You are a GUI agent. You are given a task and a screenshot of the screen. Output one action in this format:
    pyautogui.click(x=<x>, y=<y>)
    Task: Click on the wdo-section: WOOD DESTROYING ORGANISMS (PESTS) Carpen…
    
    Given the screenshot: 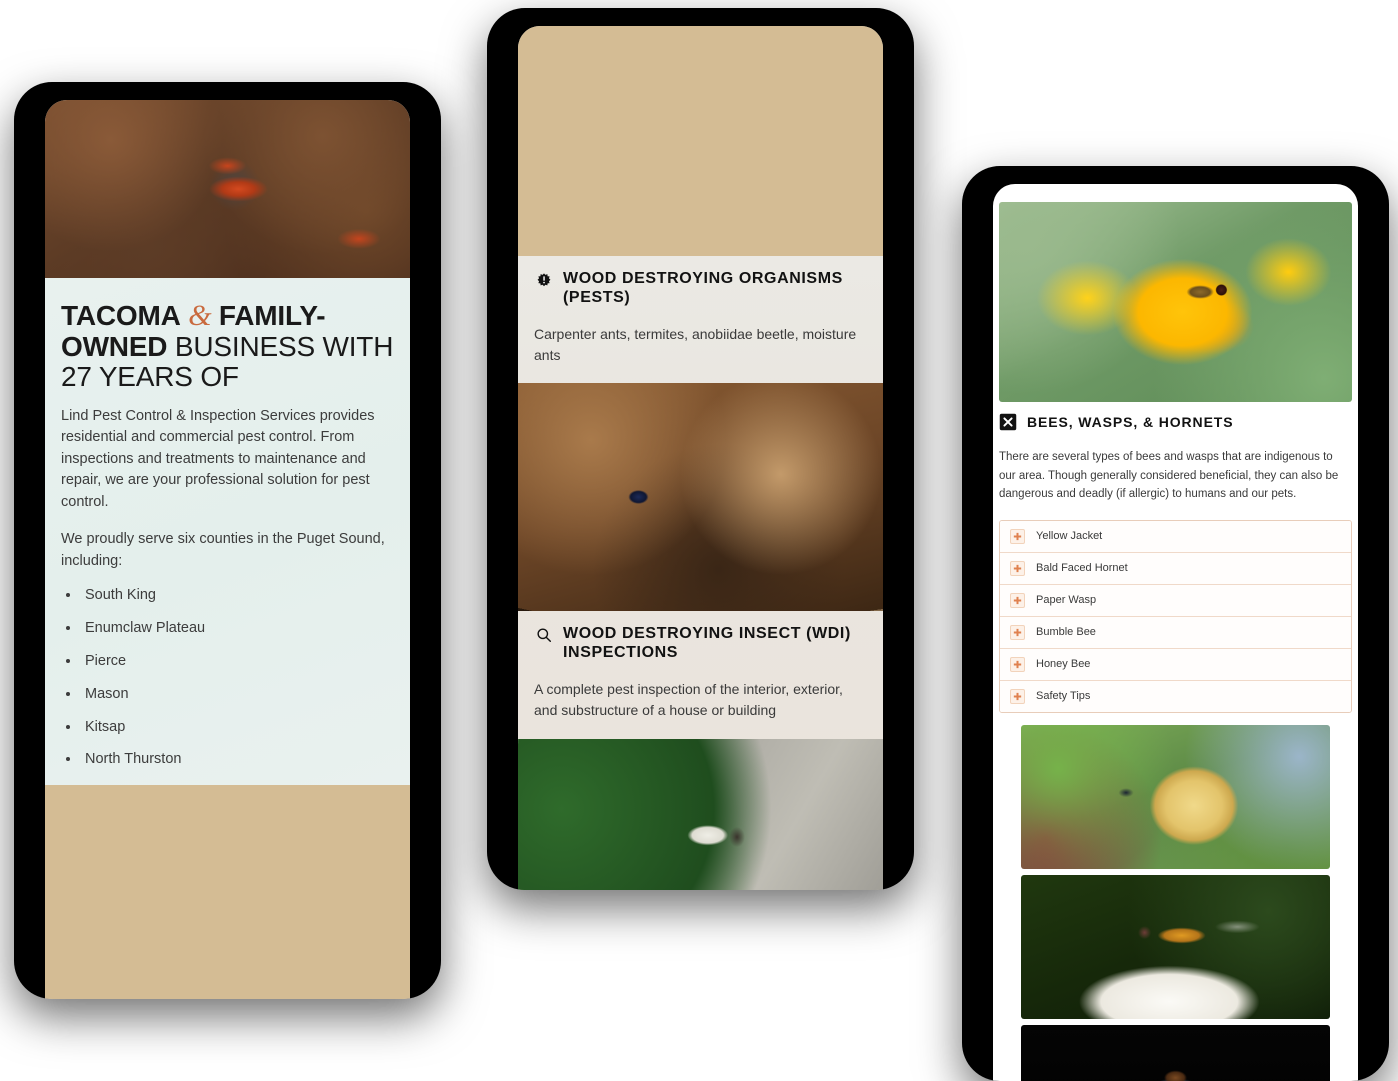 What is the action you would take?
    pyautogui.click(x=700, y=318)
    